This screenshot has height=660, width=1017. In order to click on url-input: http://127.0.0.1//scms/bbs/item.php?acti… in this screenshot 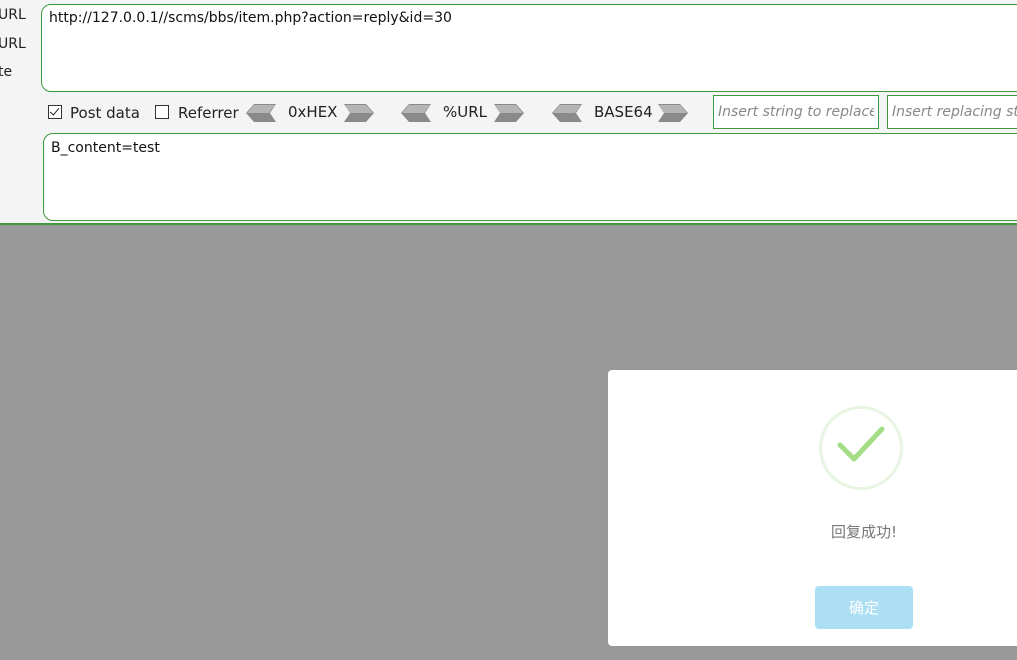, I will do `click(529, 48)`.